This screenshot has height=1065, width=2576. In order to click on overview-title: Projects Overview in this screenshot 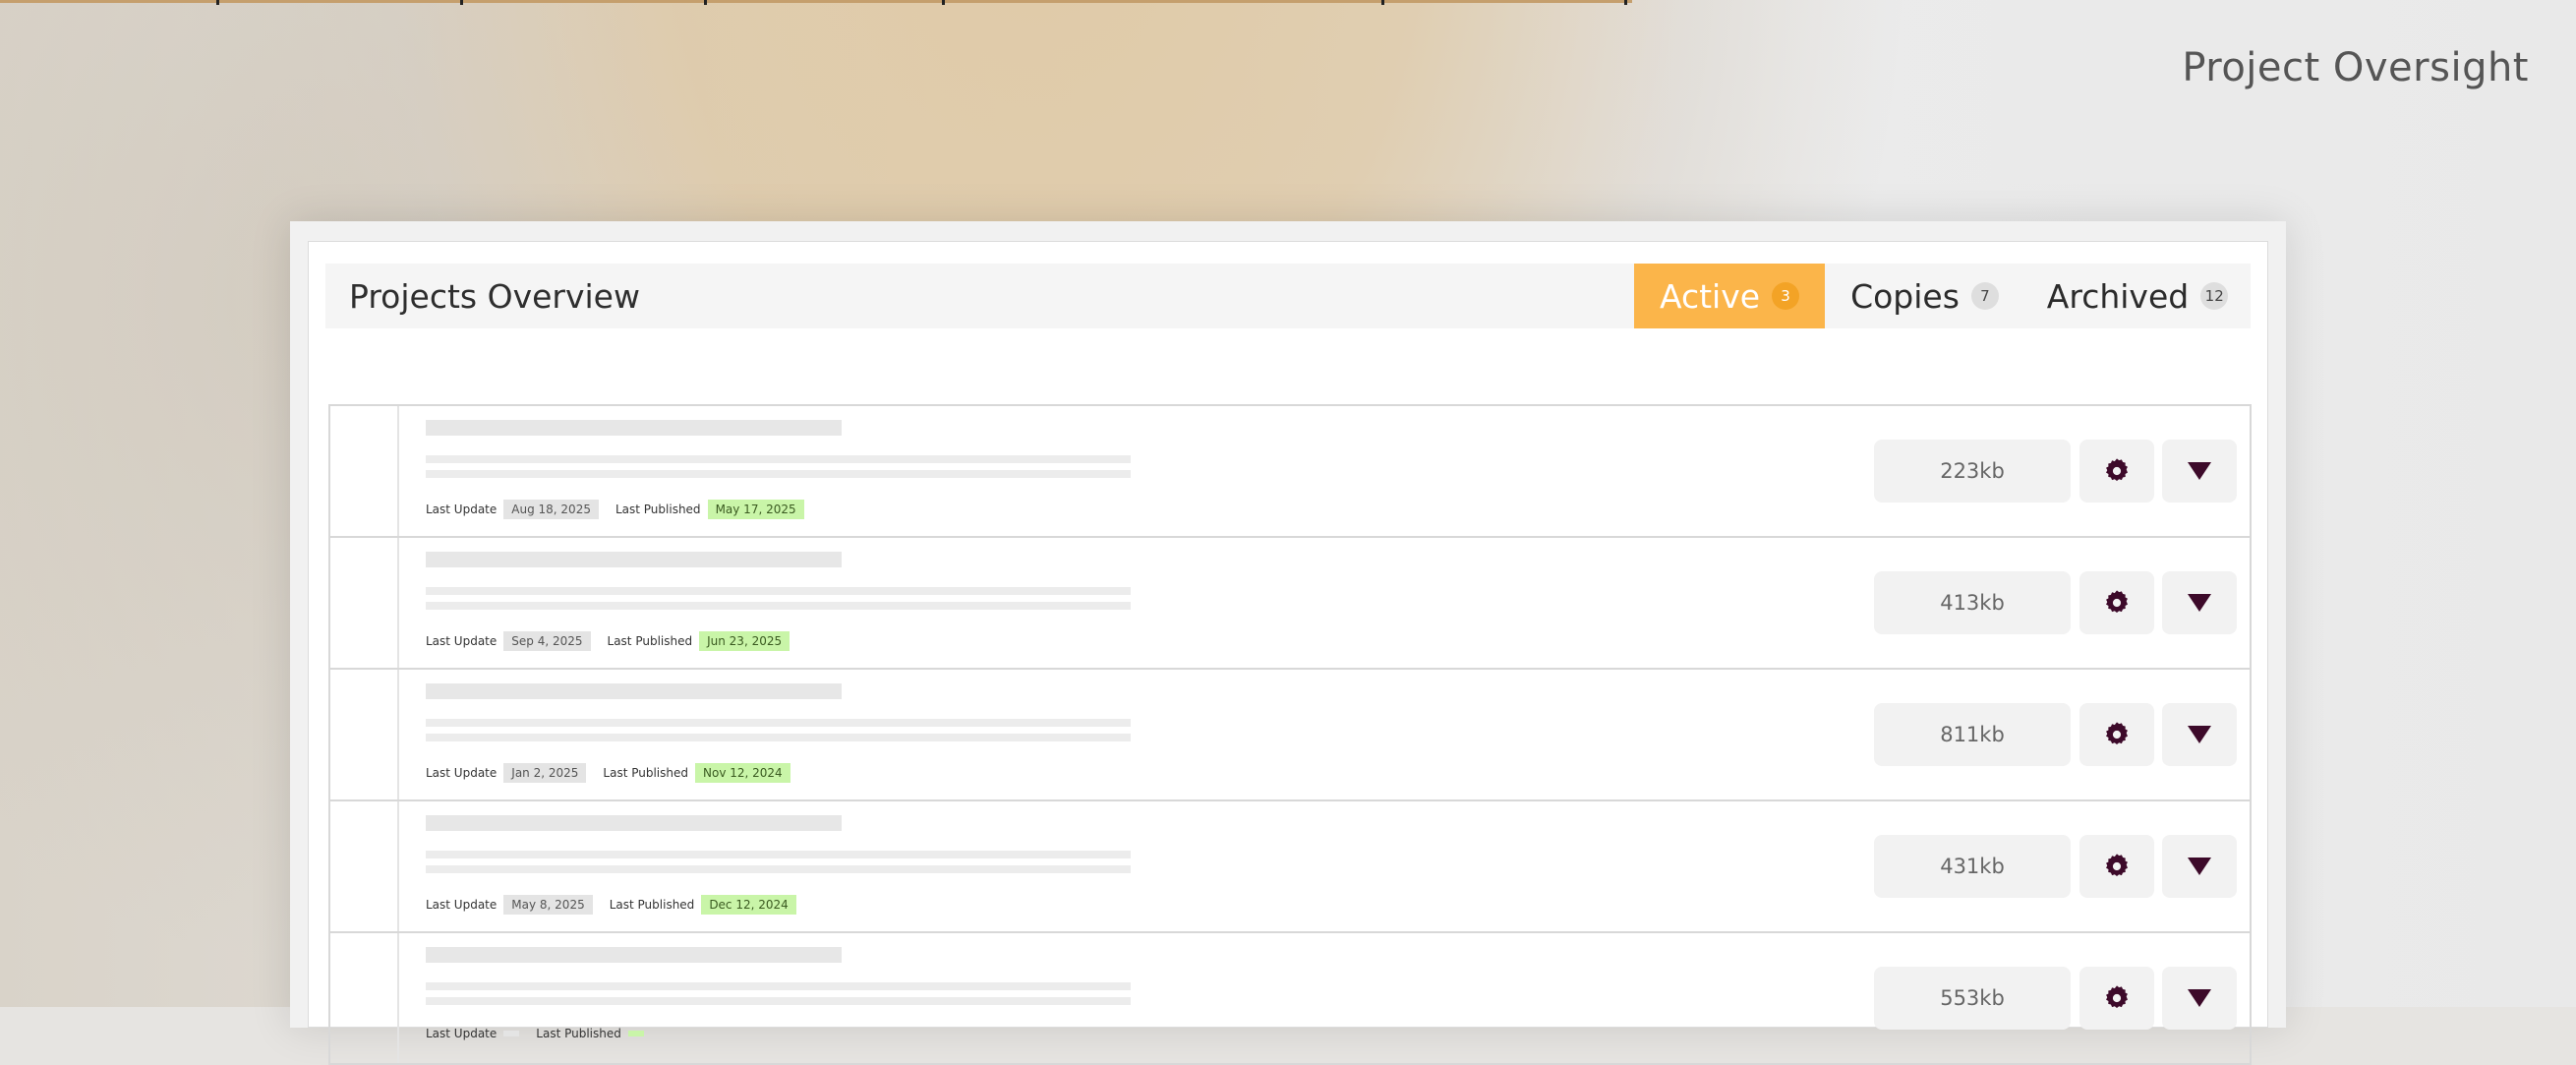, I will do `click(494, 296)`.